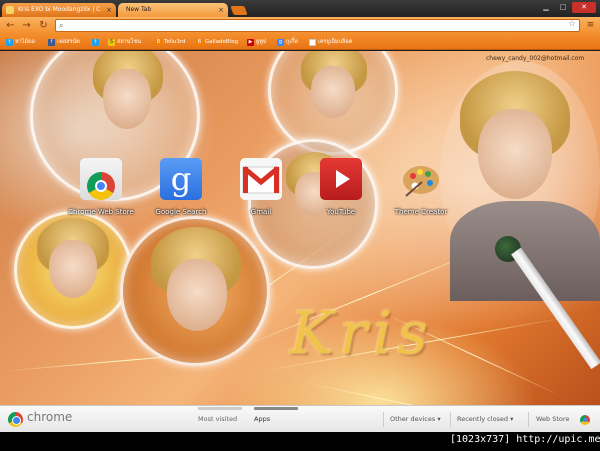 The image size is (600, 451). I want to click on page-favicon-icon, so click(10, 10).